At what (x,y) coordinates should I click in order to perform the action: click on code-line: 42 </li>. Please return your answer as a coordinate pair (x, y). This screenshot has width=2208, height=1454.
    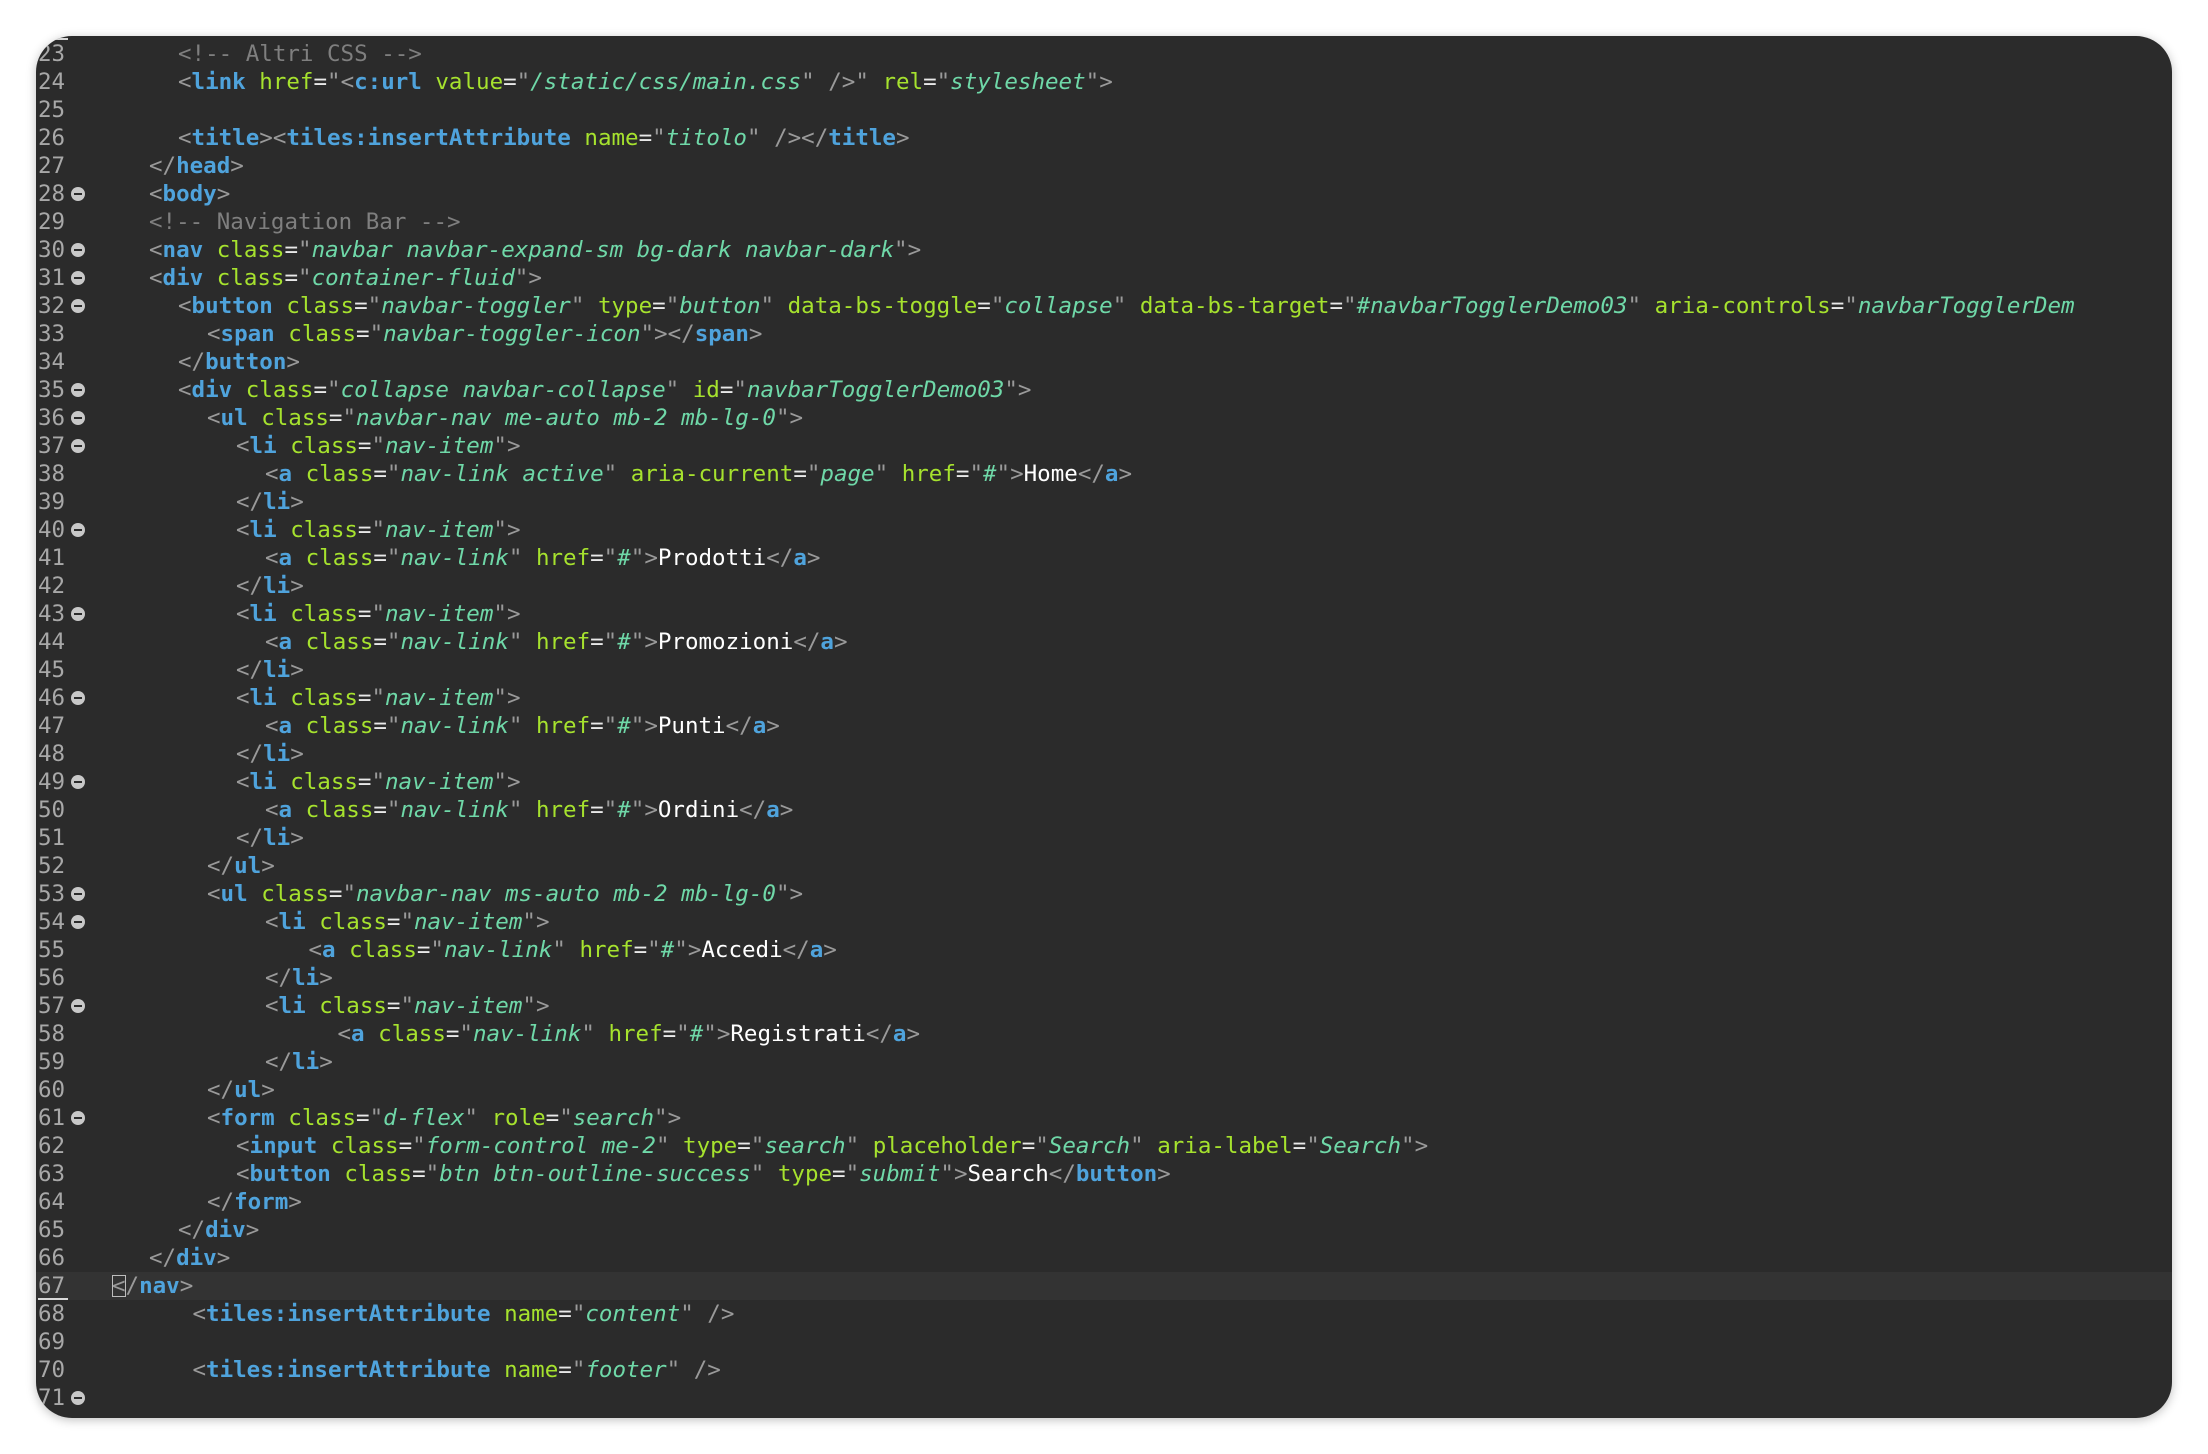
    Looking at the image, I should click on (1104, 586).